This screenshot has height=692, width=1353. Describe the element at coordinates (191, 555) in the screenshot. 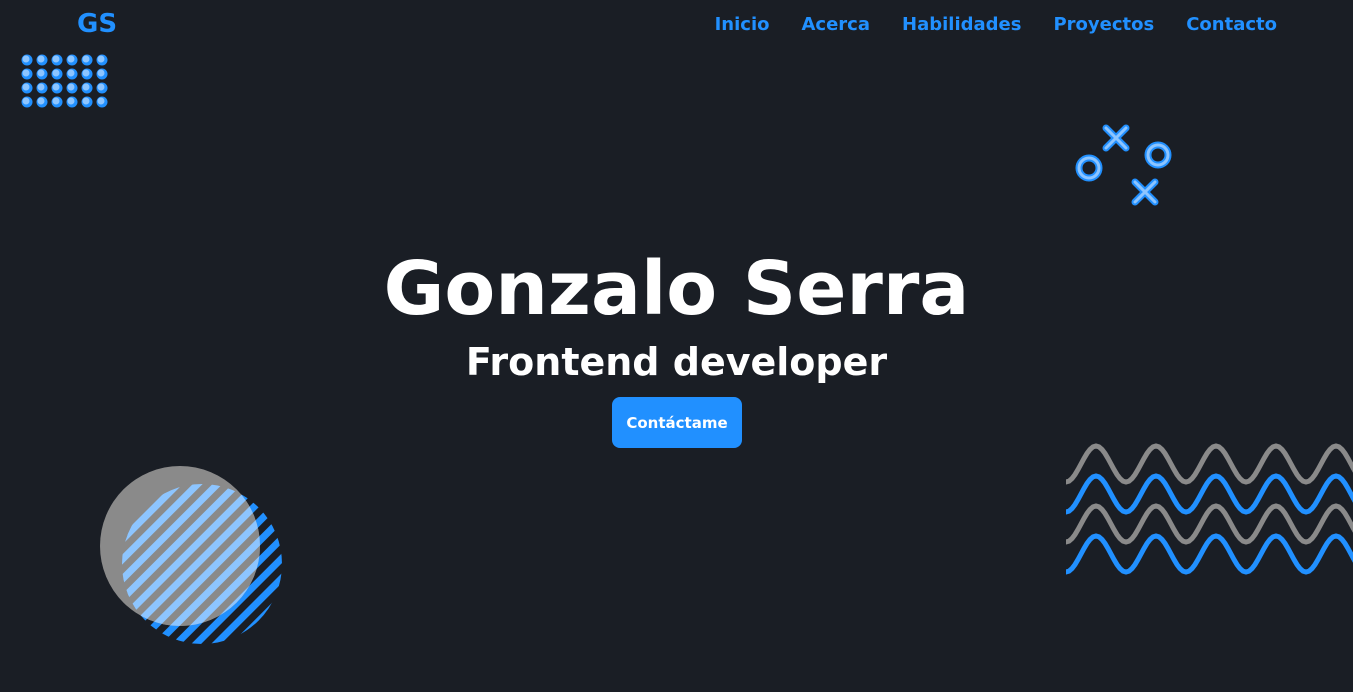

I see `striped-circles-icon` at that location.